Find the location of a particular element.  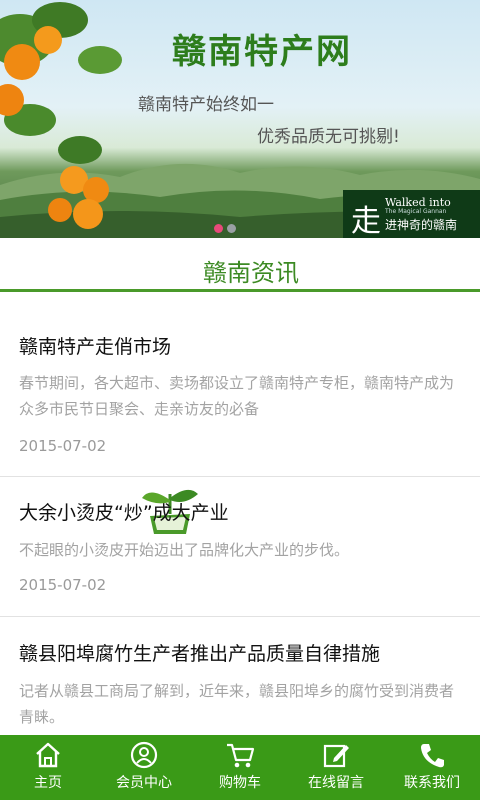

nav-message-label: 在线留言 is located at coordinates (336, 783).